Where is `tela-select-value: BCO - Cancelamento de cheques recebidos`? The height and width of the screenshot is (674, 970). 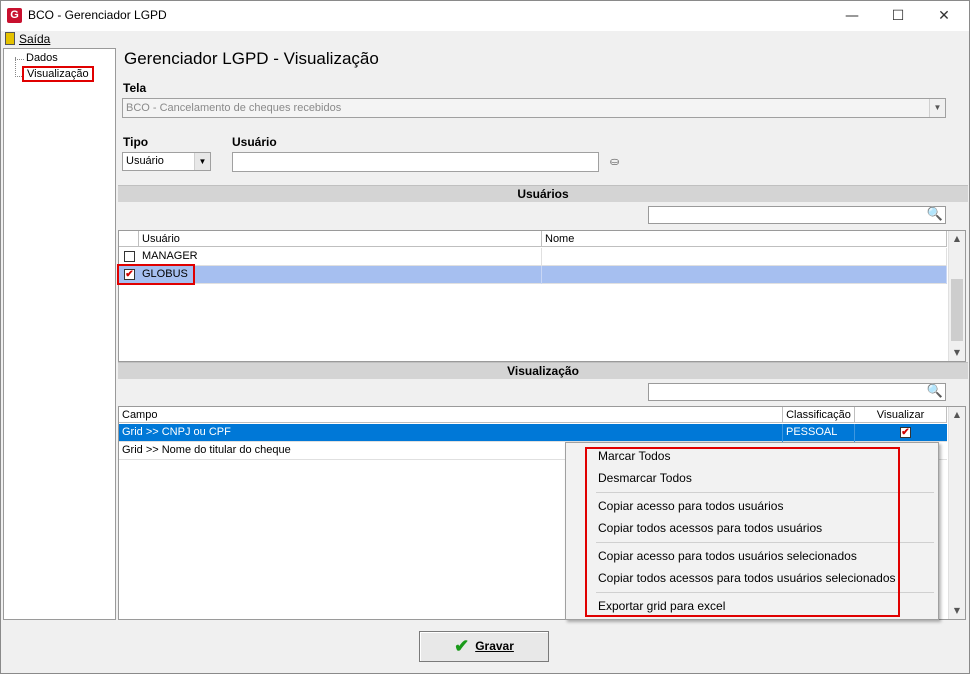
tela-select-value: BCO - Cancelamento de cheques recebidos is located at coordinates (234, 108).